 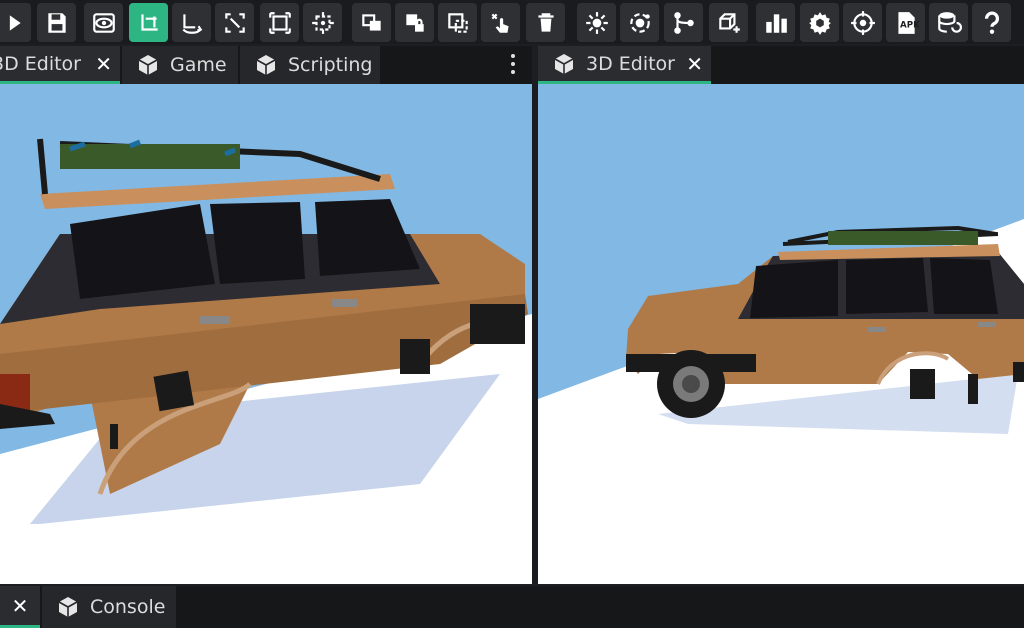 I want to click on tab-3d-editor-right: 3D Editor ✕, so click(x=624, y=65).